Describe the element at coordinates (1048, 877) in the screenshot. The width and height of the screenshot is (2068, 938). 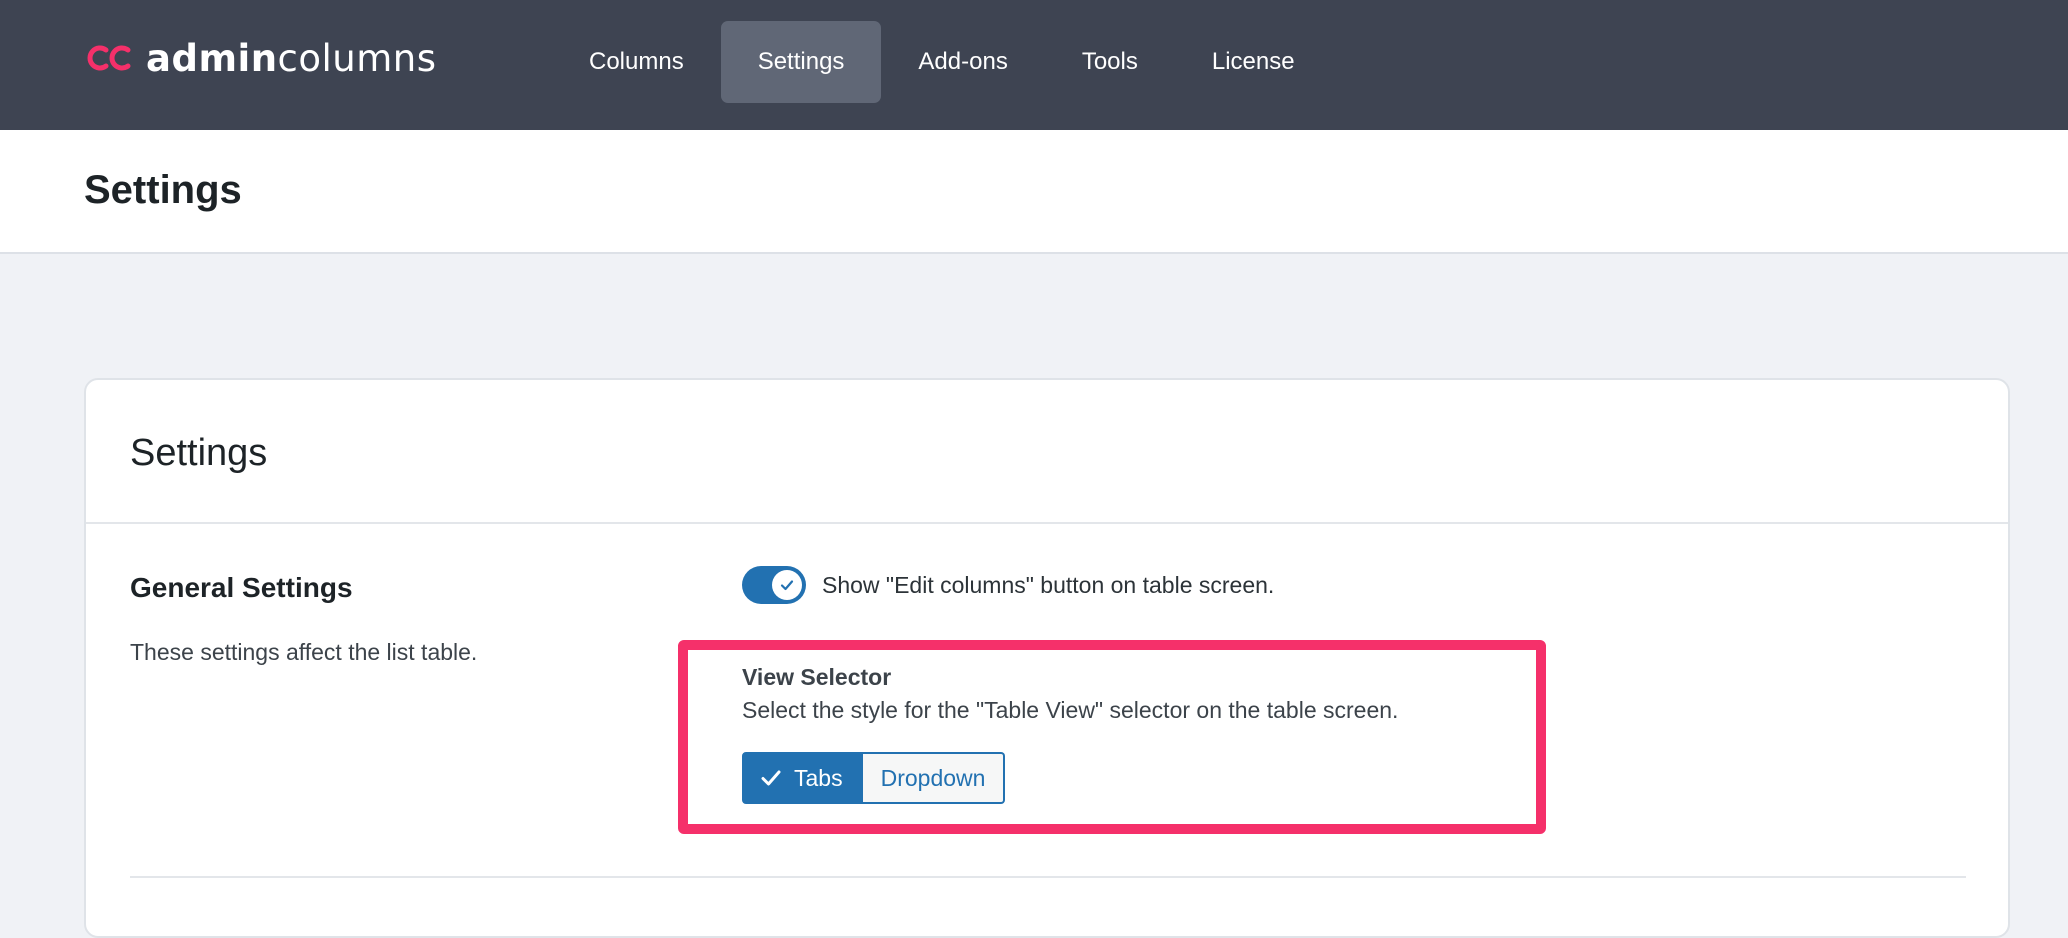
I see `section-divider` at that location.